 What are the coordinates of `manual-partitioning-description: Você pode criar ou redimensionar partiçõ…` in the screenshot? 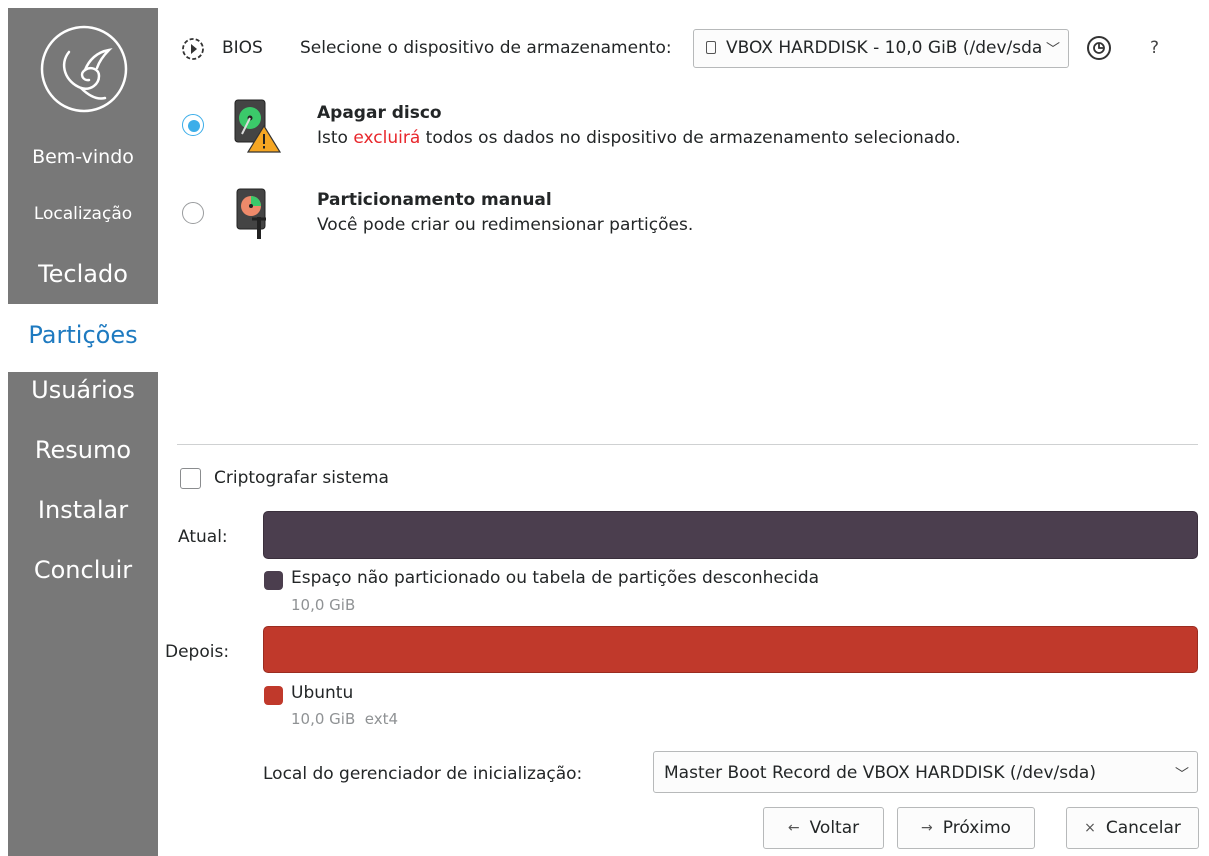 It's located at (505, 225).